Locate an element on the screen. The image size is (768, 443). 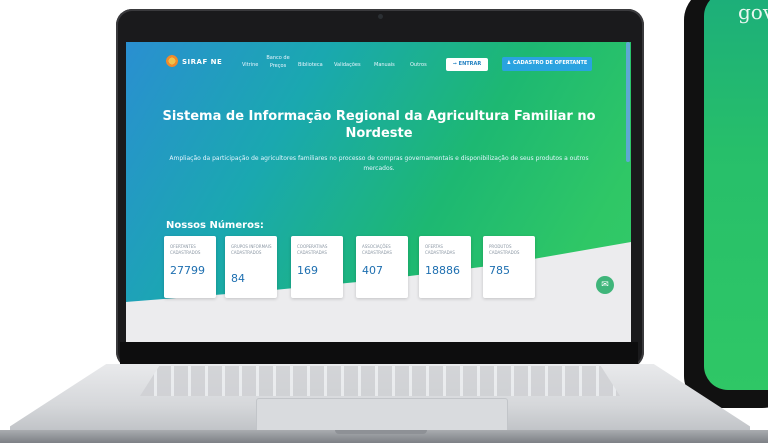
cadastro-ofertante-button: ♟ CADASTRO DE OFERTANTE is located at coordinates (547, 64).